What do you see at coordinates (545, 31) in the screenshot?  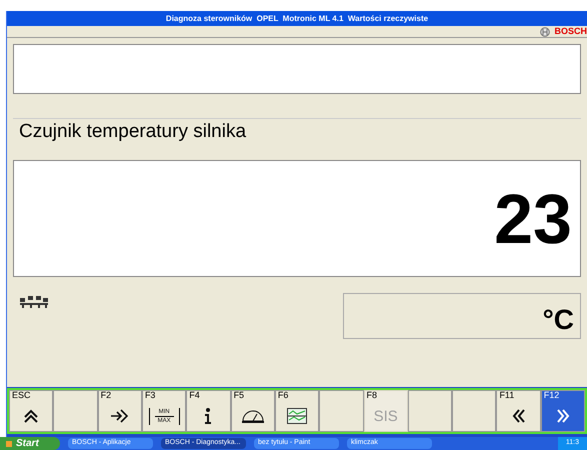 I see `bosch-logo-icon` at bounding box center [545, 31].